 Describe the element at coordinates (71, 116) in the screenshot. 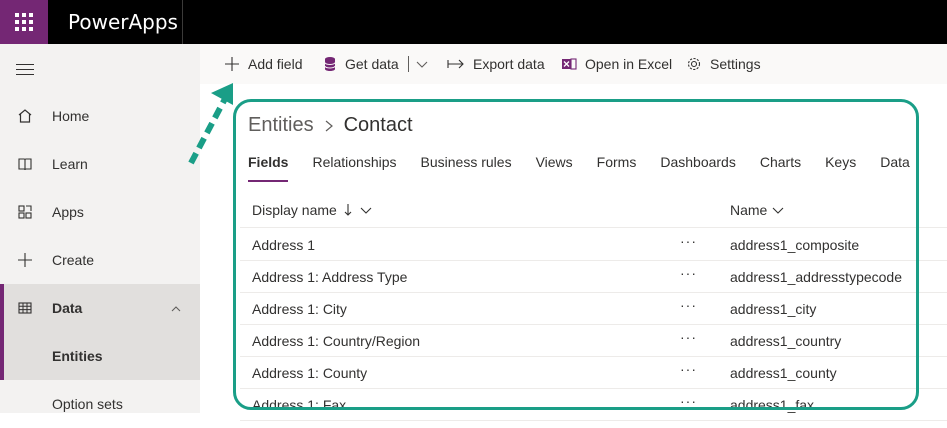

I see `sidebar-item-label: Home` at that location.